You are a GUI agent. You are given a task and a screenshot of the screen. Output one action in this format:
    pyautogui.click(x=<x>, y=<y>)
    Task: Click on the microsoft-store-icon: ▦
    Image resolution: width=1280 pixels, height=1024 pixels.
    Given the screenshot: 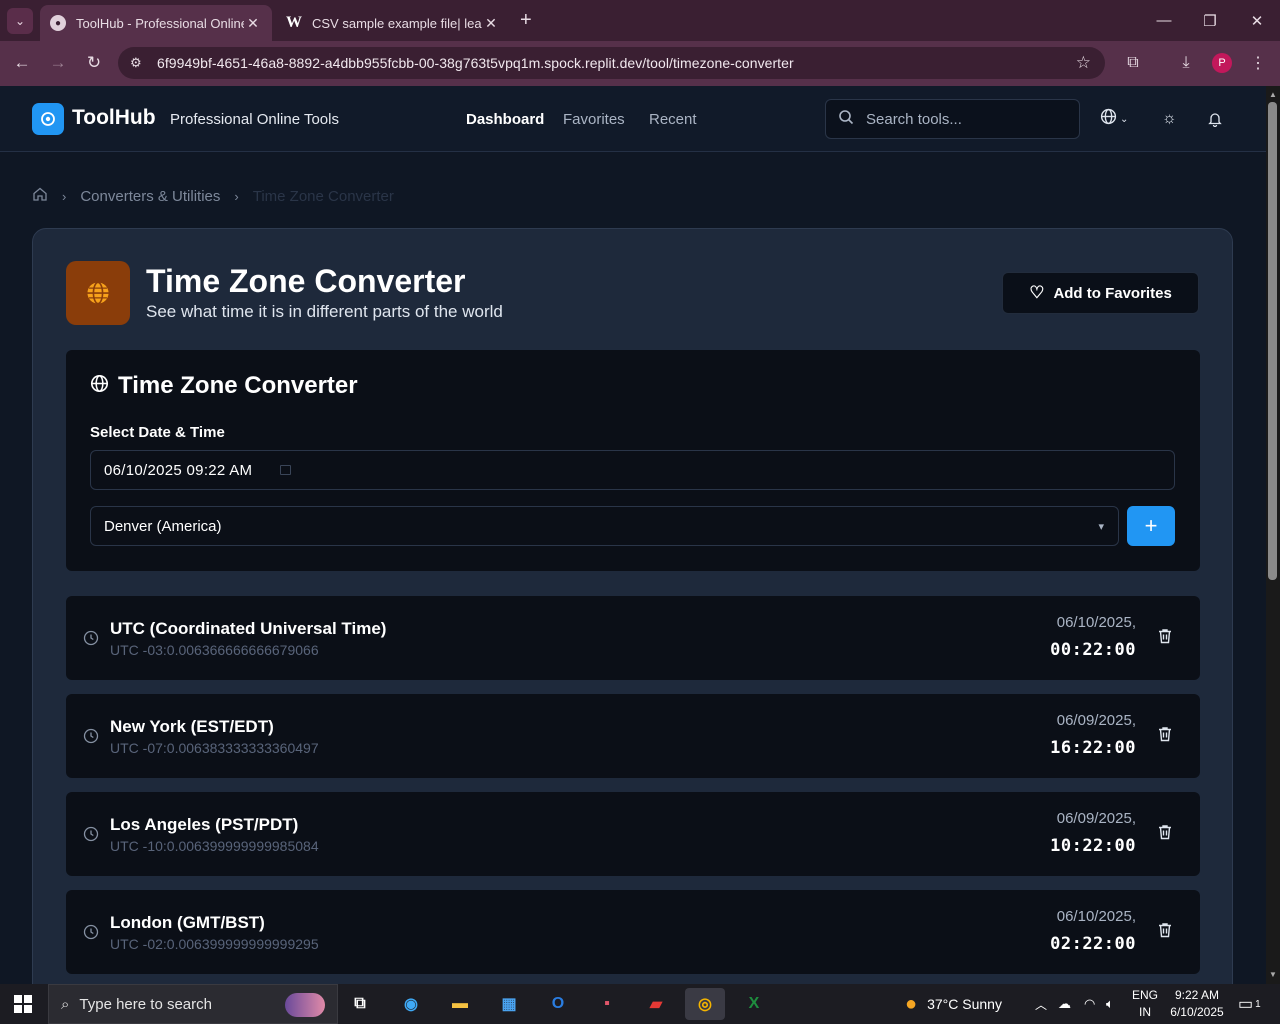 What is the action you would take?
    pyautogui.click(x=509, y=1004)
    